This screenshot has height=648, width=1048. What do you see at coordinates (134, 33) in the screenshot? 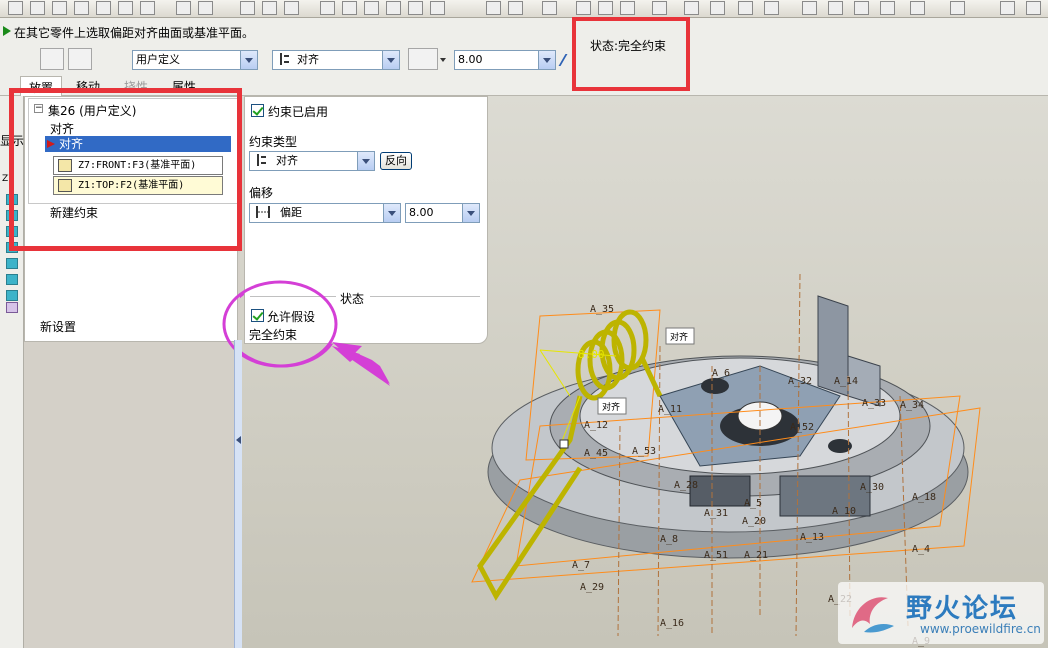
I see `message-prompt: 在其它零件上选取偏距对齐曲面或基准平面。` at bounding box center [134, 33].